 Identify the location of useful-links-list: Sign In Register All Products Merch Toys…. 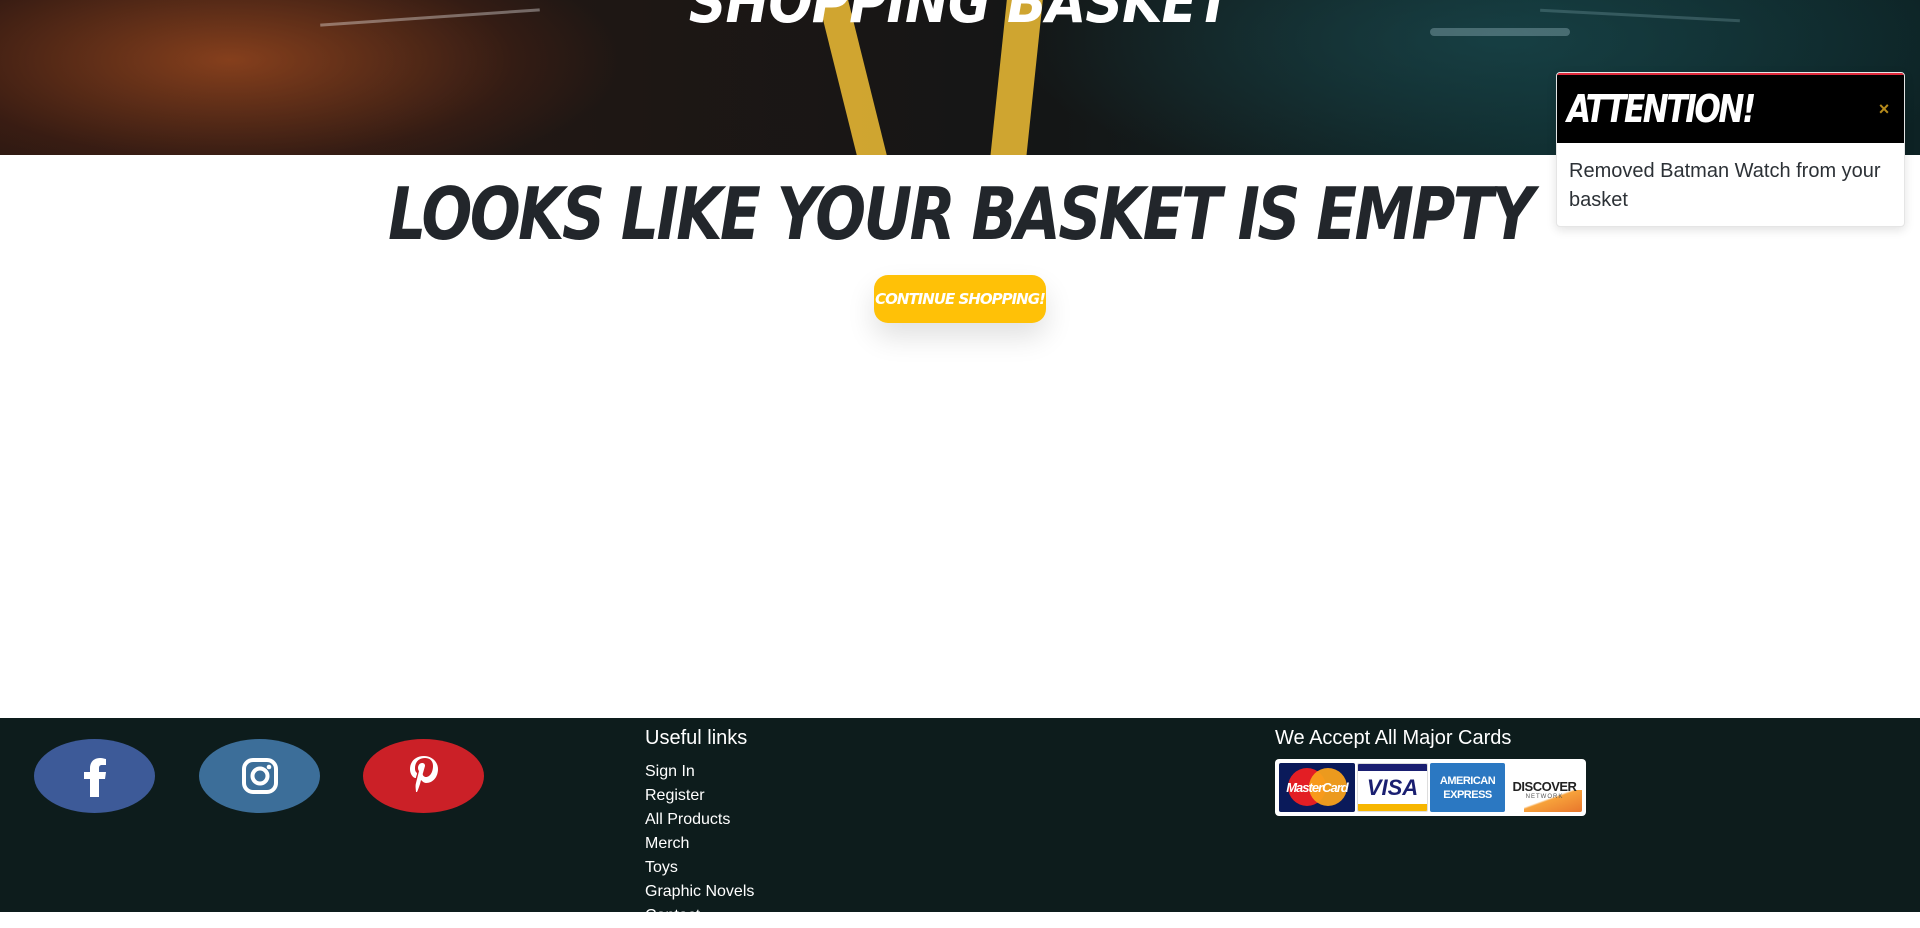
(699, 844).